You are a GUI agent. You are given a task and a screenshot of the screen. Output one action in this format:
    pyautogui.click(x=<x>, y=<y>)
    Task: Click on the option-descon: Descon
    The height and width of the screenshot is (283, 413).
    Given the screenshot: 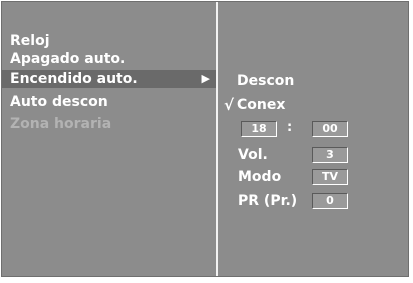 What is the action you would take?
    pyautogui.click(x=265, y=81)
    